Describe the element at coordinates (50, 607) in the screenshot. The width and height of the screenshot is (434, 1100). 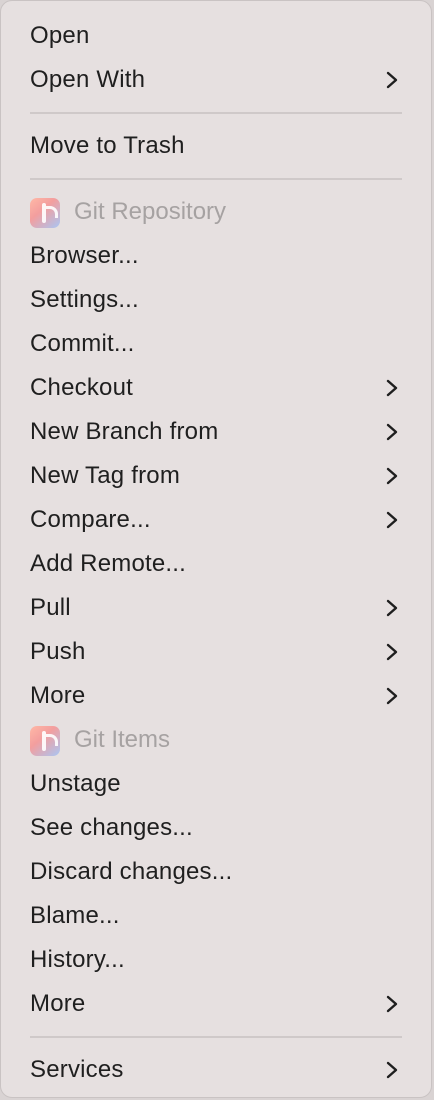
I see `menu-item-label: Pull` at that location.